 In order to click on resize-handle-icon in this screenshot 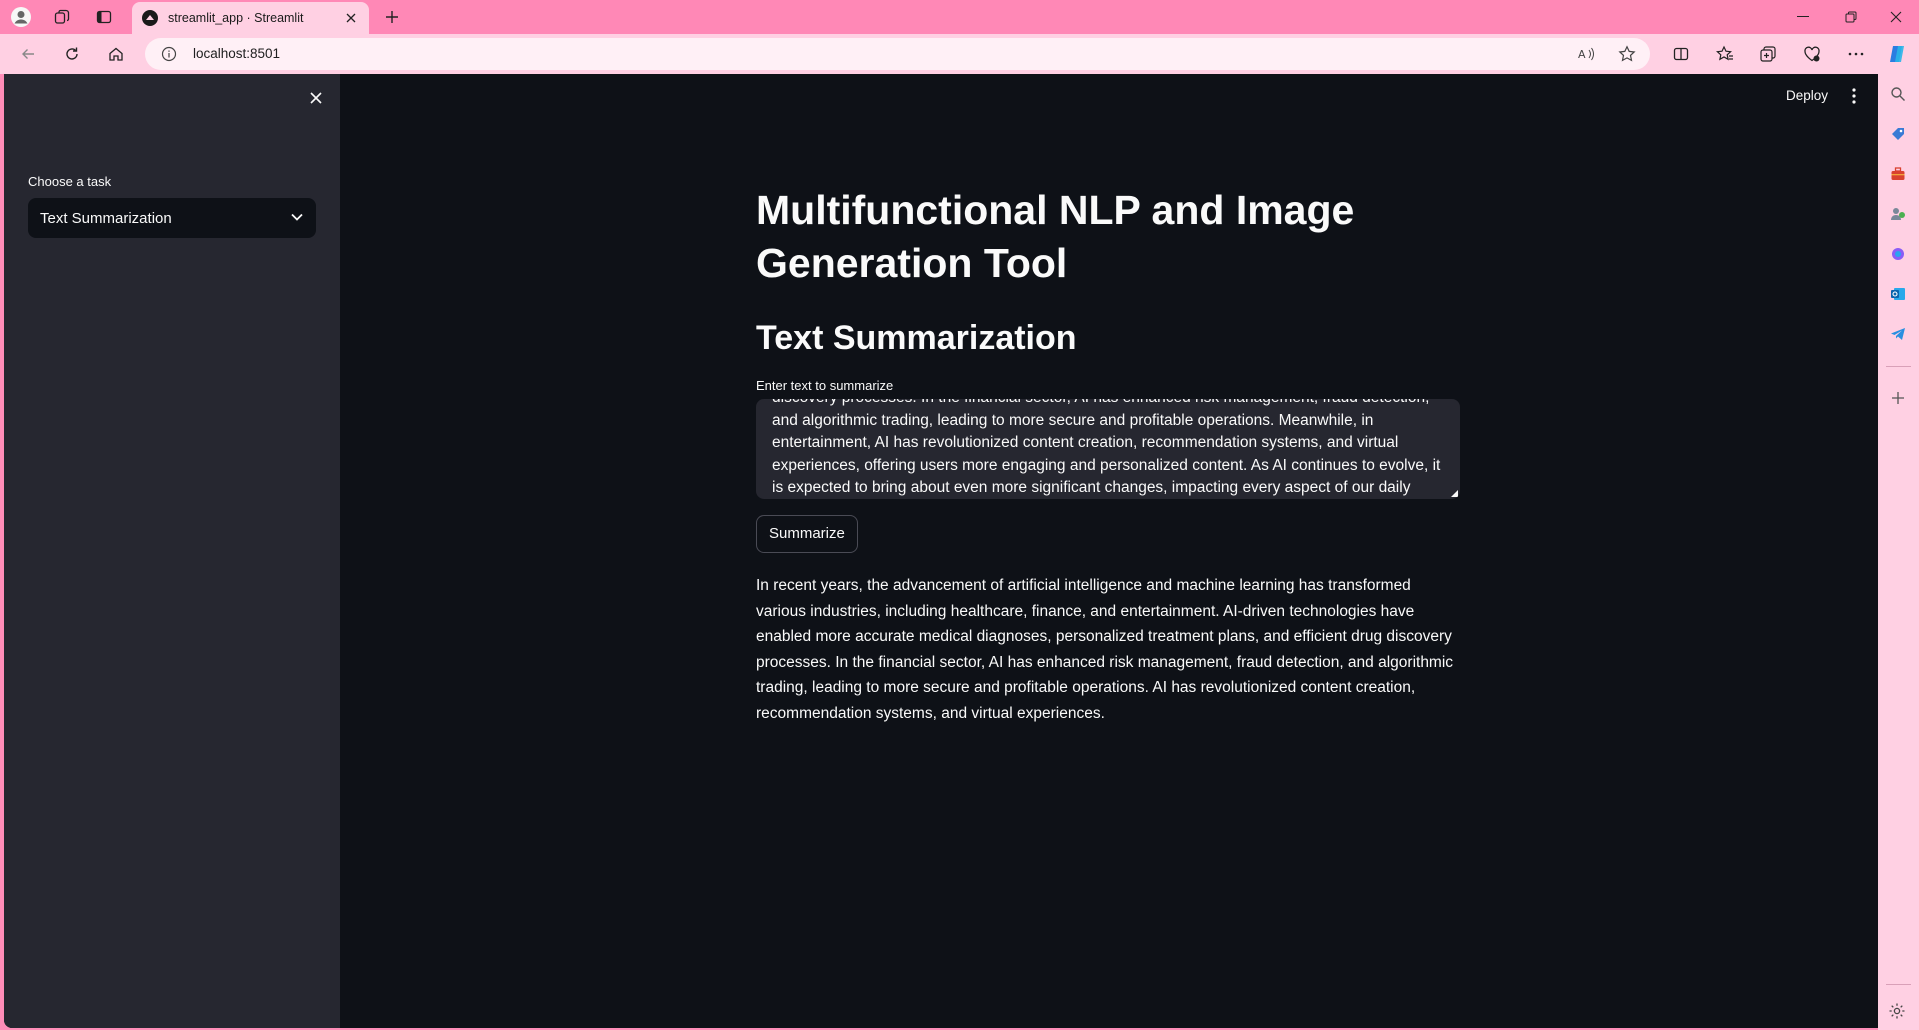, I will do `click(1454, 493)`.